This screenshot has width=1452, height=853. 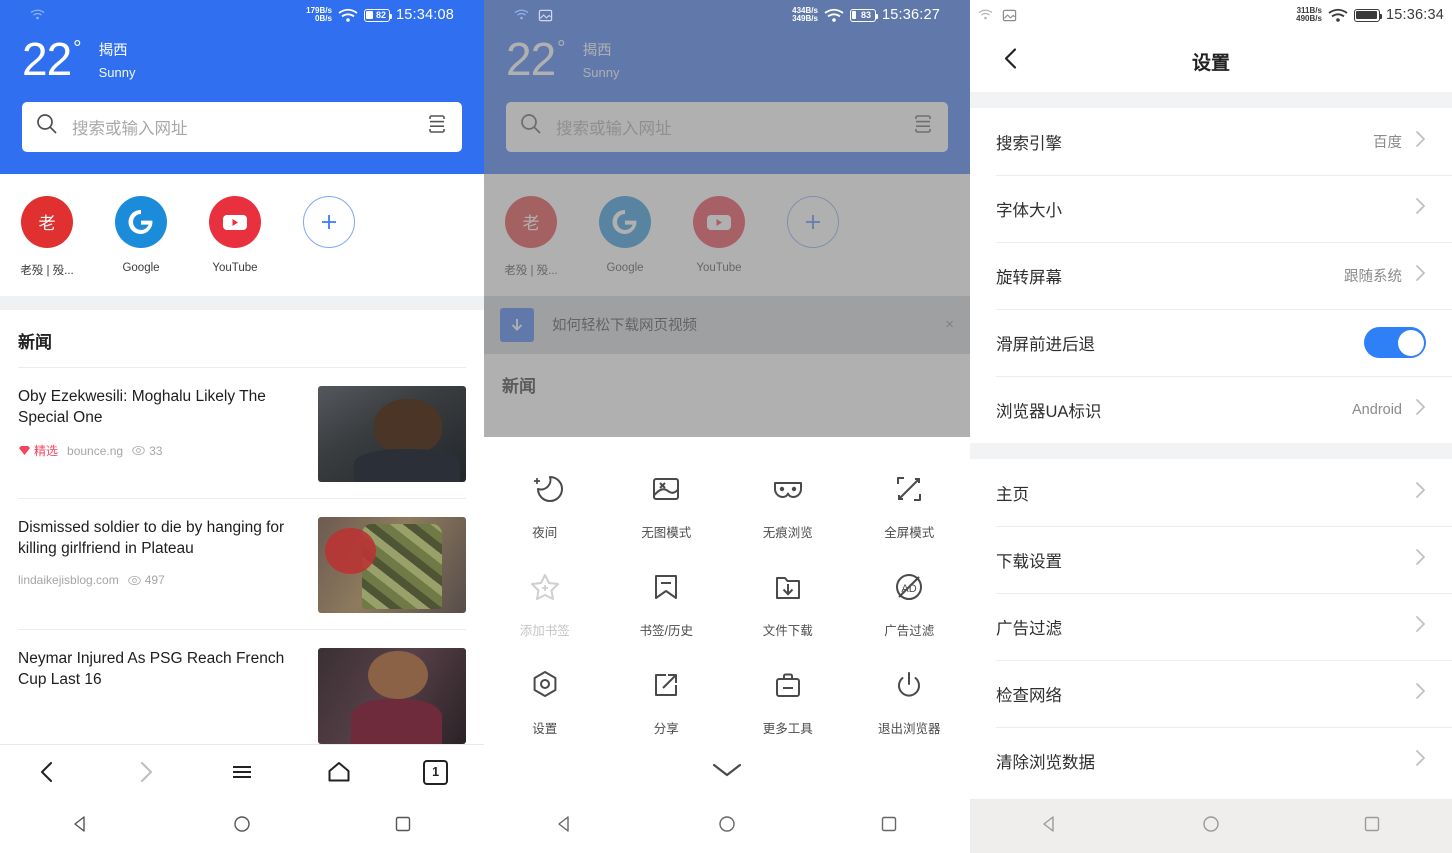 What do you see at coordinates (531, 126) in the screenshot?
I see `search-icon` at bounding box center [531, 126].